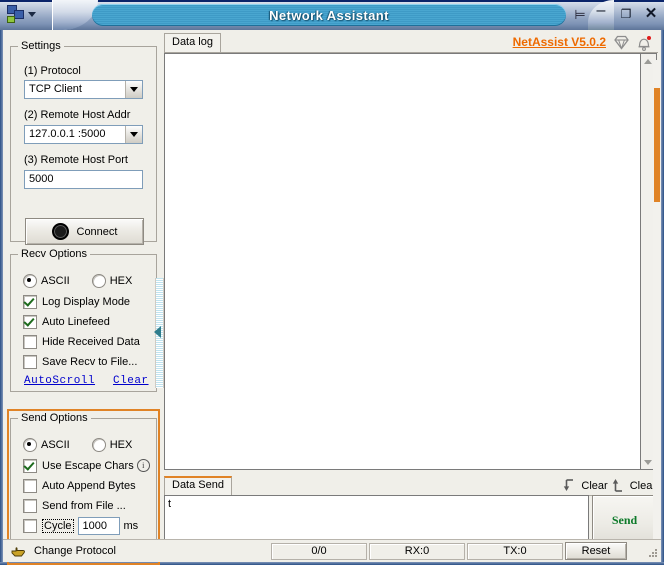 This screenshot has height=565, width=664. I want to click on remote-host-port-label: (3) Remote Host Port, so click(76, 160).